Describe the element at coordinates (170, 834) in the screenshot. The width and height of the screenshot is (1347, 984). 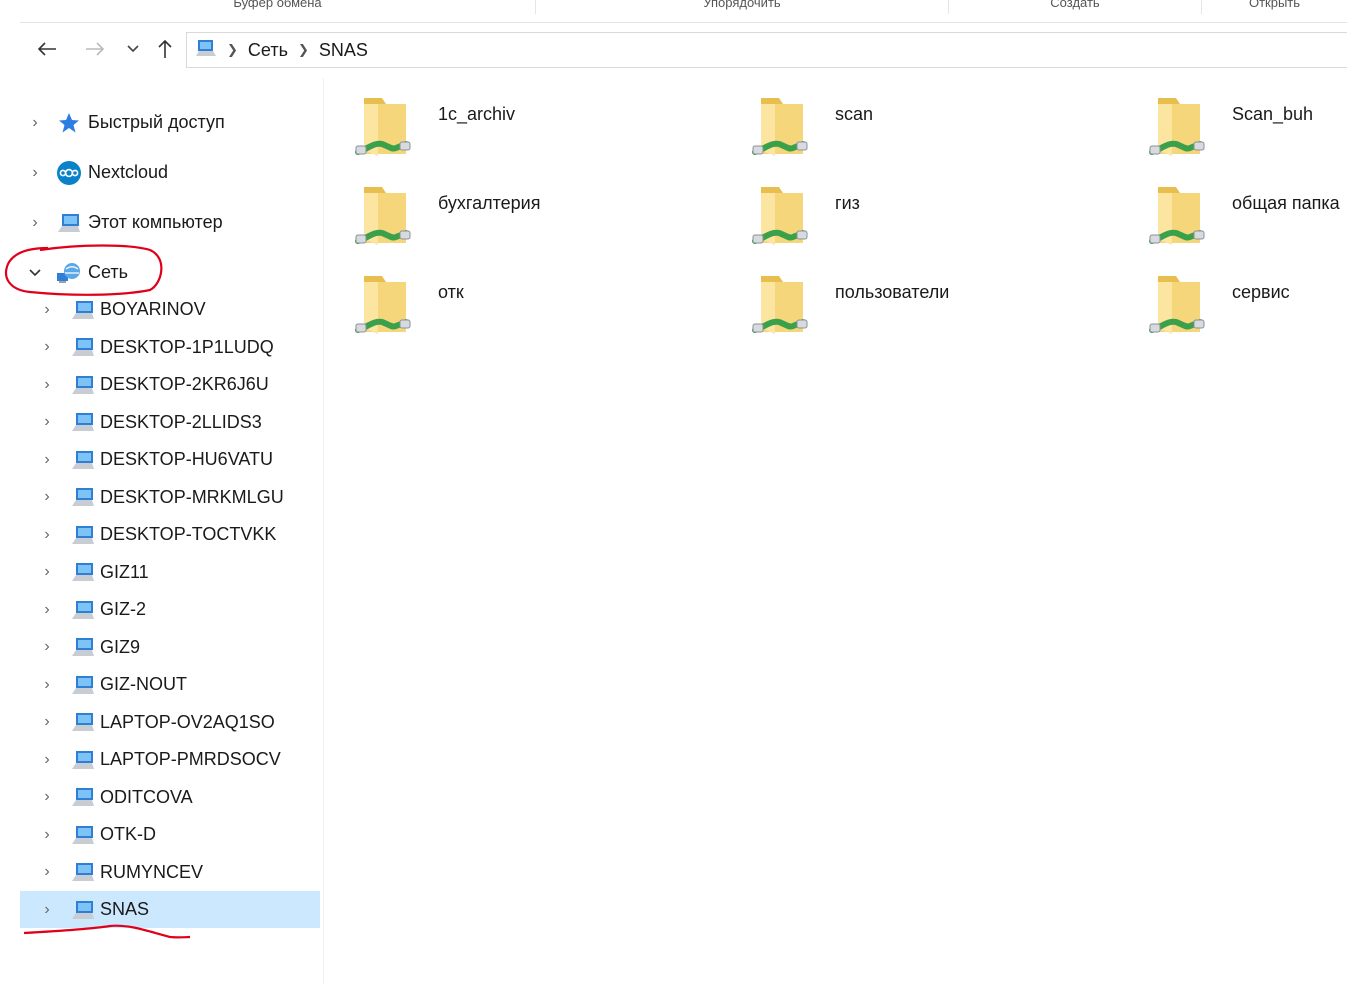
I see `sidebar-item-network-computer: › OTK-D` at that location.